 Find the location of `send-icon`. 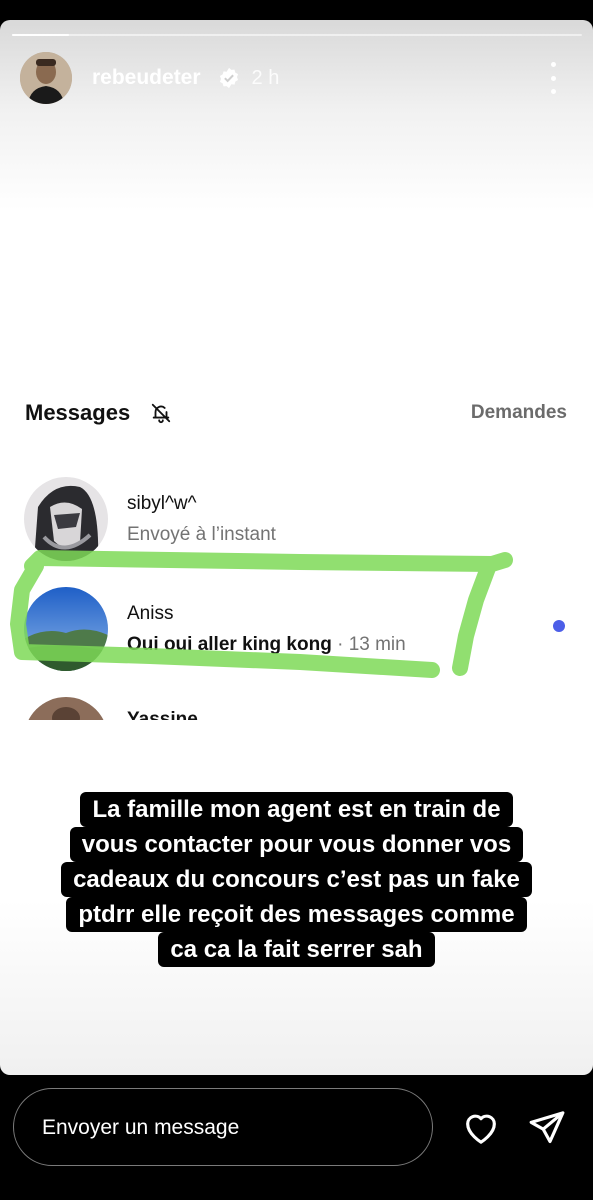

send-icon is located at coordinates (547, 1127).